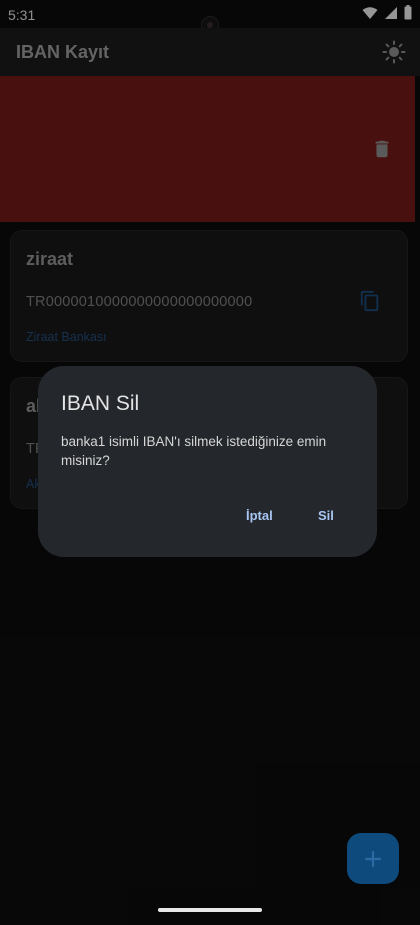 This screenshot has height=925, width=420. What do you see at coordinates (408, 12) in the screenshot?
I see `battery-icon` at bounding box center [408, 12].